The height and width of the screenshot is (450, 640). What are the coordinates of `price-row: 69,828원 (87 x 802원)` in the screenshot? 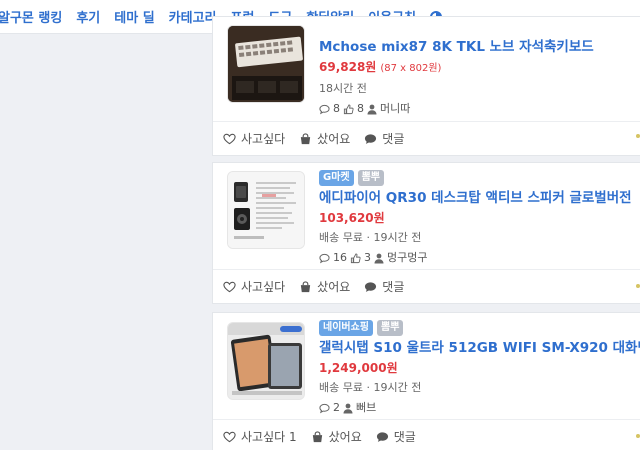 It's located at (479, 68).